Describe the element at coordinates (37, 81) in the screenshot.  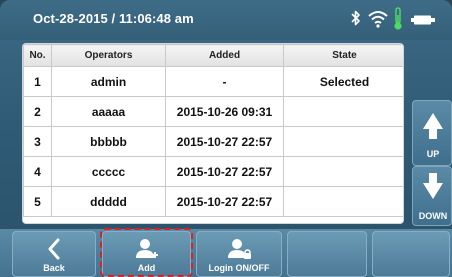
I see `row-number: 1` at that location.